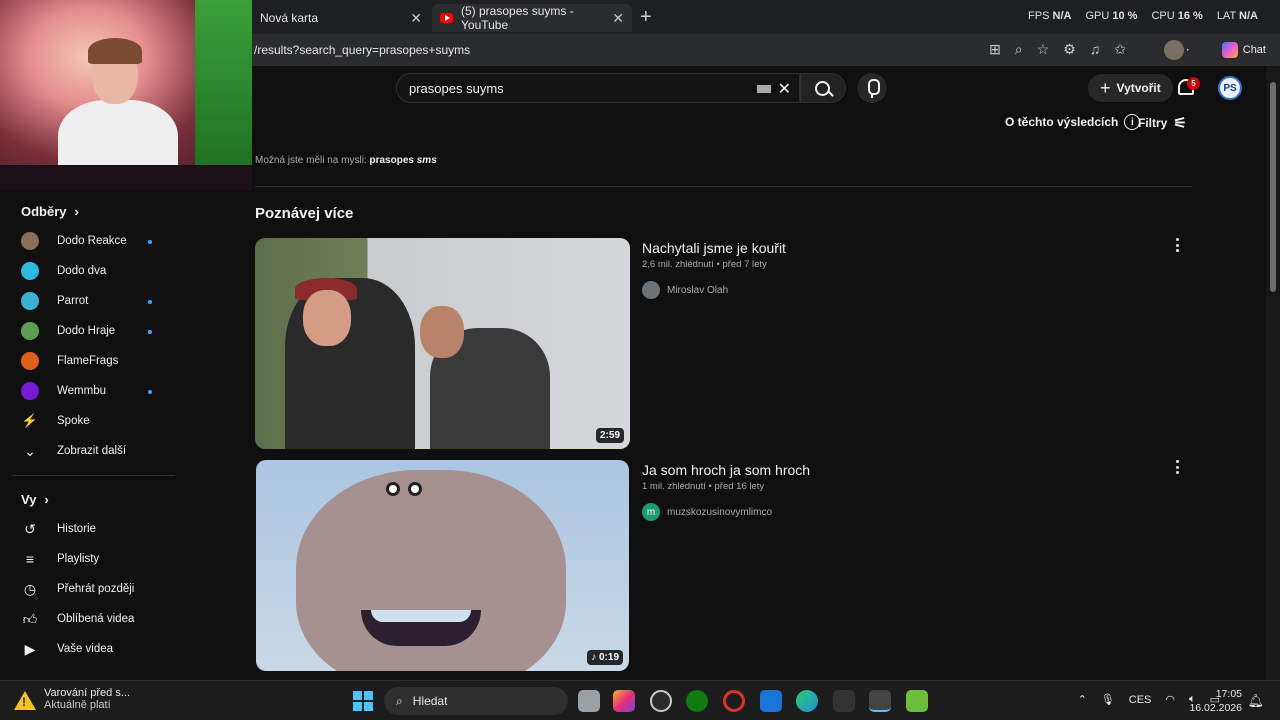 Image resolution: width=1280 pixels, height=720 pixels. I want to click on windows-start-icon, so click(363, 701).